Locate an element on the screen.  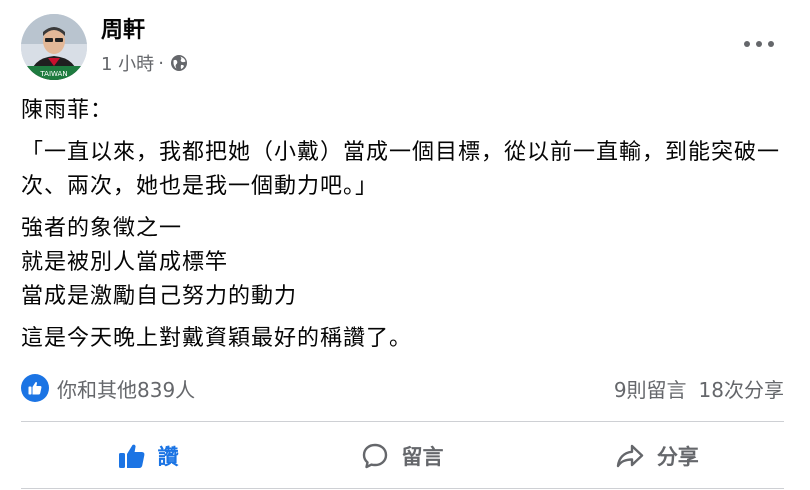
post-actions: 讚 留言 分享 is located at coordinates (402, 456).